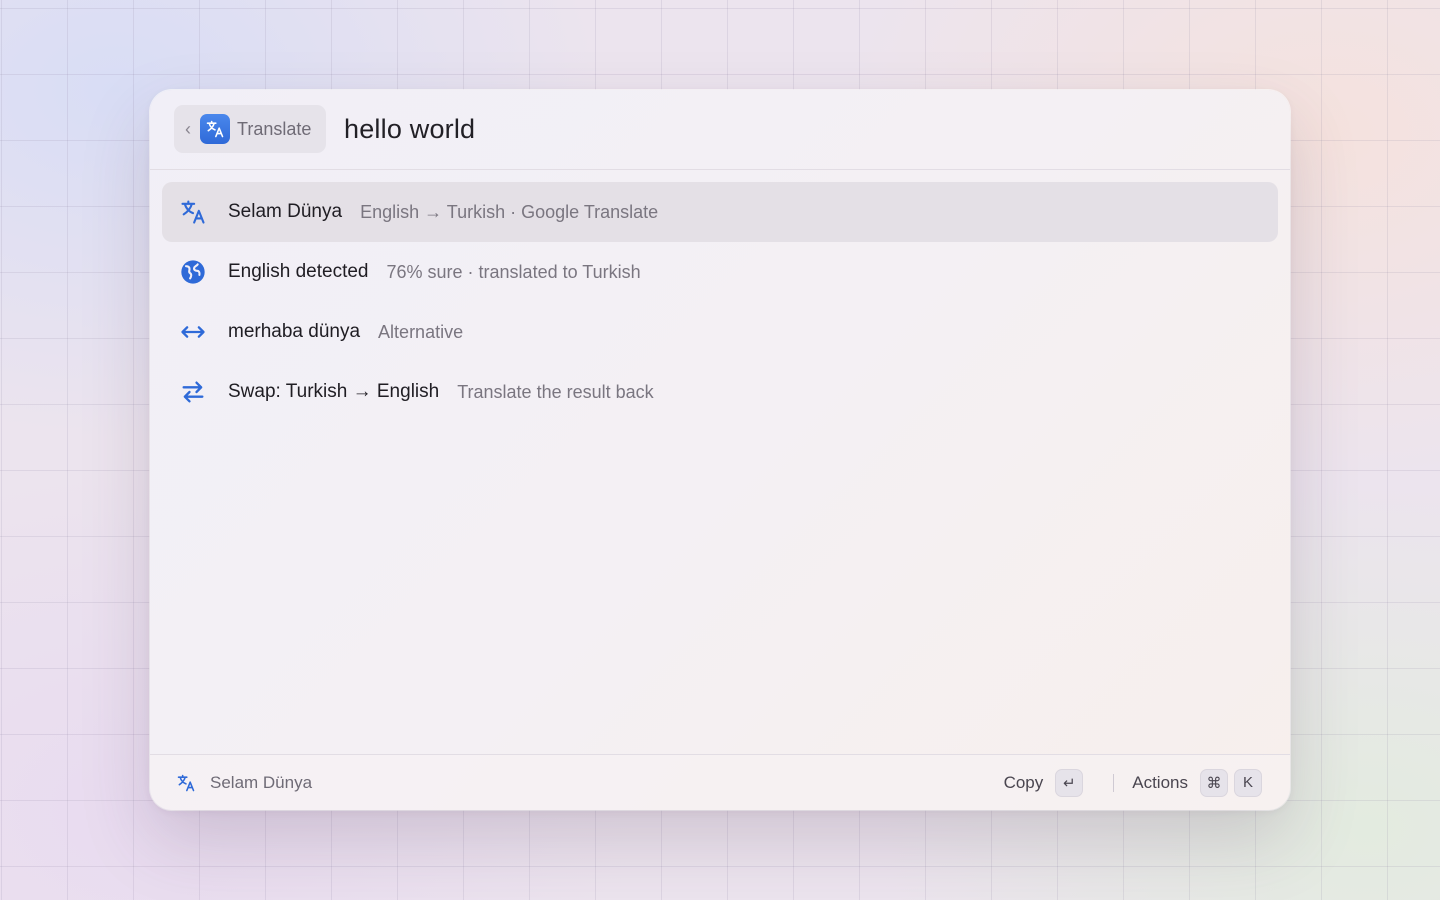 This screenshot has width=1440, height=900. I want to click on command-key-hint: ⌘, so click(1214, 782).